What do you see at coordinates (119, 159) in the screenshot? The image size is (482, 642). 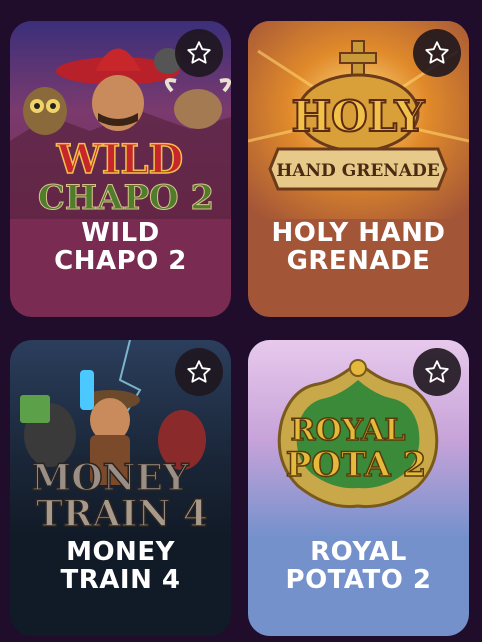 I see `game-logo-line1: WILD` at bounding box center [119, 159].